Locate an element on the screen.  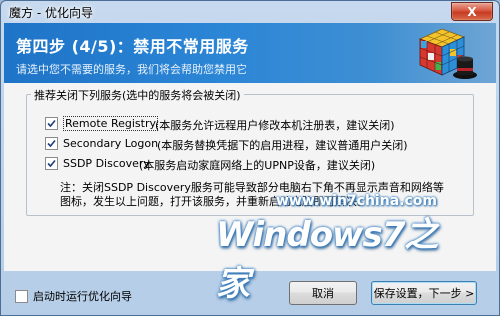
close-icon: X is located at coordinates (472, 11).